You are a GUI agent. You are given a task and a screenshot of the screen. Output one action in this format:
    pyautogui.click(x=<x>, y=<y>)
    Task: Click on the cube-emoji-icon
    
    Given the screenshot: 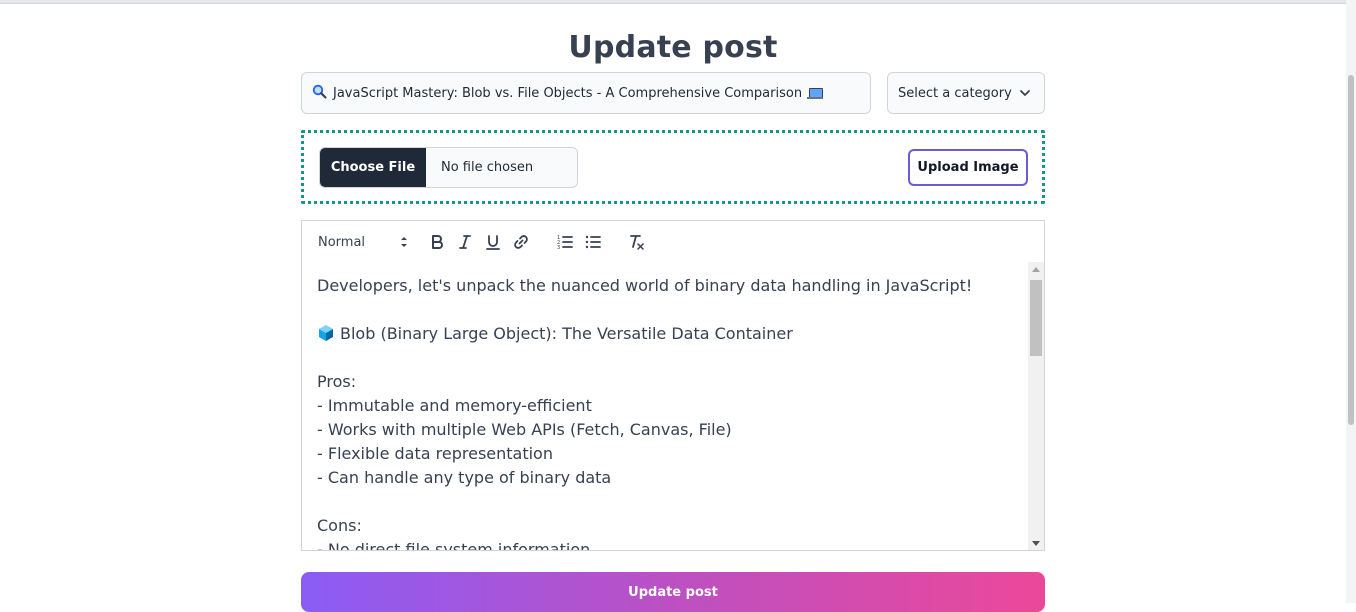 What is the action you would take?
    pyautogui.click(x=326, y=333)
    